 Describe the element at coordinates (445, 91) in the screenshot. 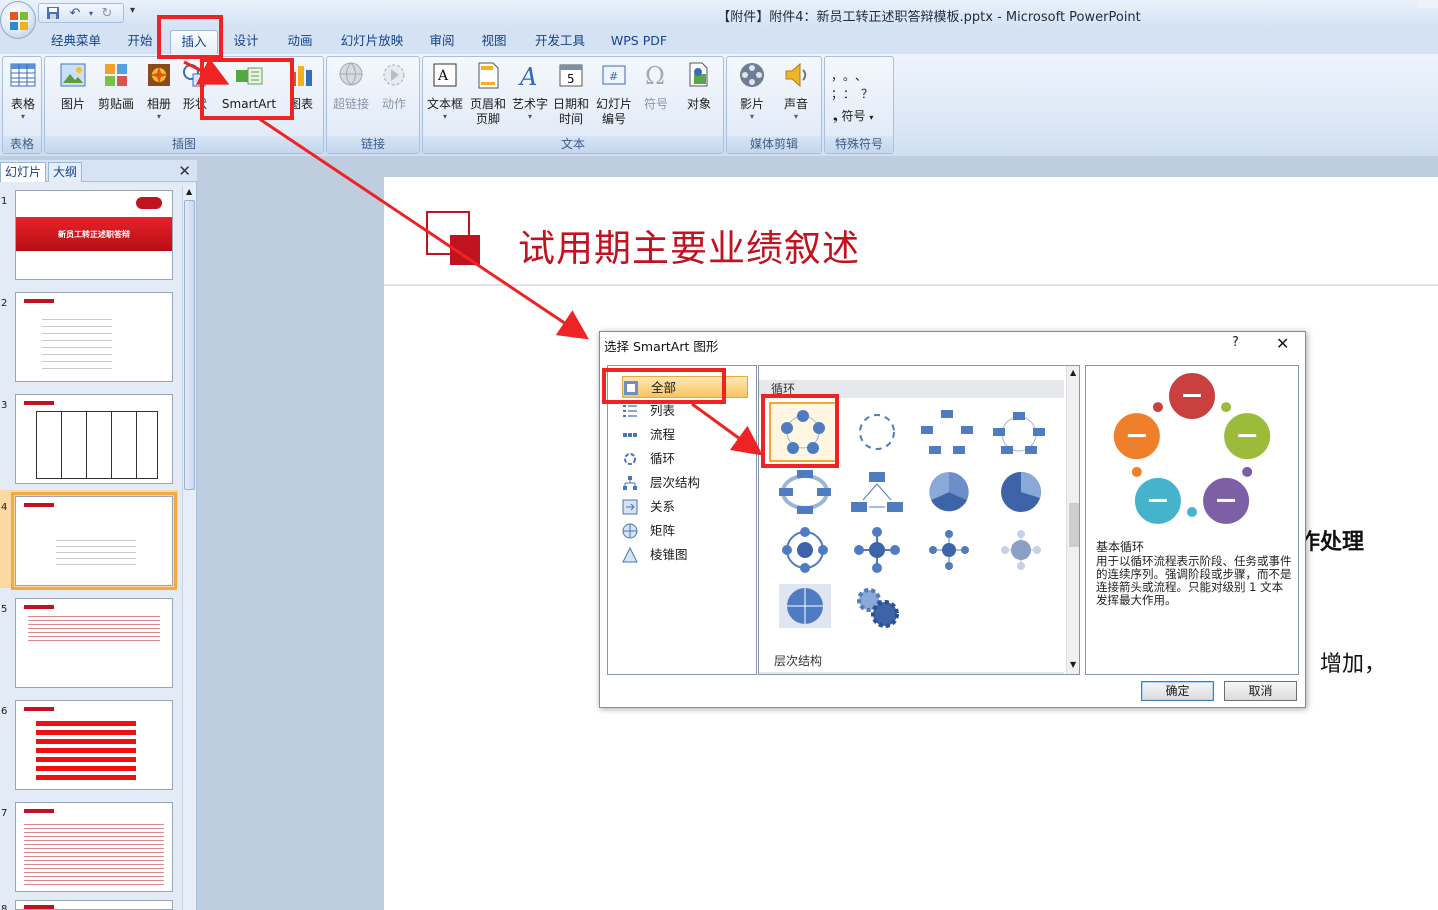

I see `textbox-button: A 文本框 ▾` at that location.